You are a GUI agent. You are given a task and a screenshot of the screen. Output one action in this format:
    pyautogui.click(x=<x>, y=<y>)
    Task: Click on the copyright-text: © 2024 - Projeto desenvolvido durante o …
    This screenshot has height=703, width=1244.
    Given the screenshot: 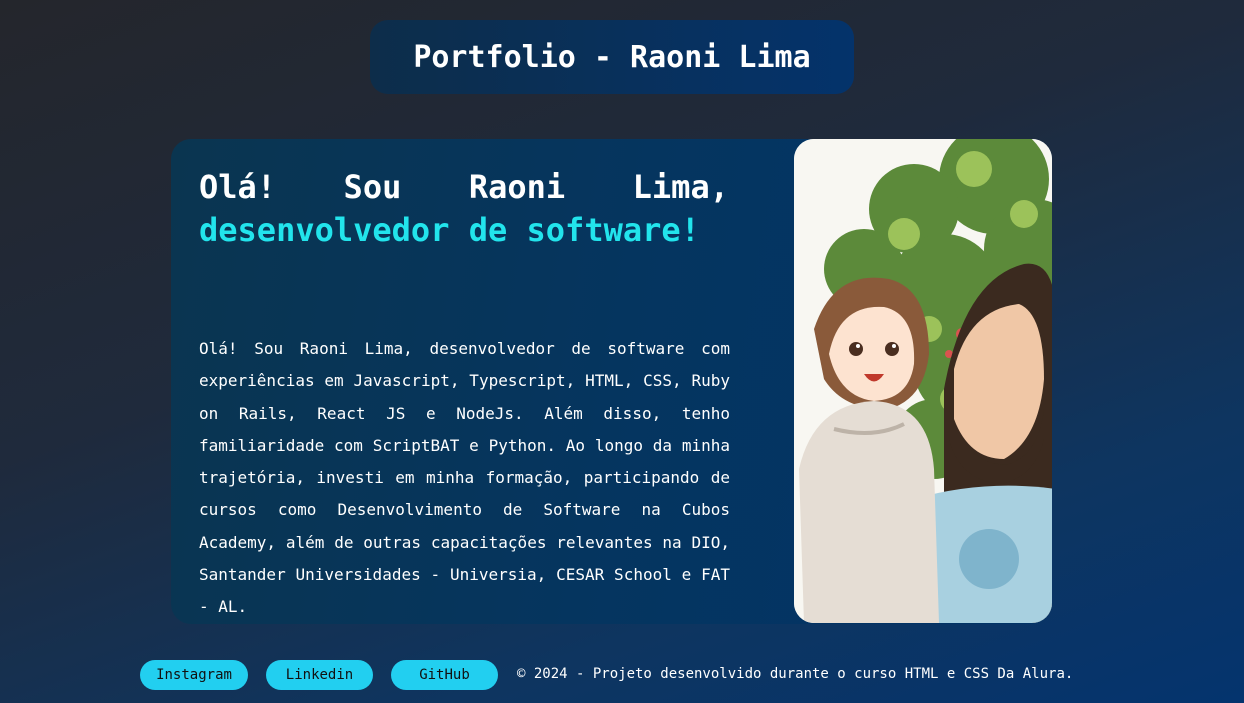 What is the action you would take?
    pyautogui.click(x=795, y=674)
    